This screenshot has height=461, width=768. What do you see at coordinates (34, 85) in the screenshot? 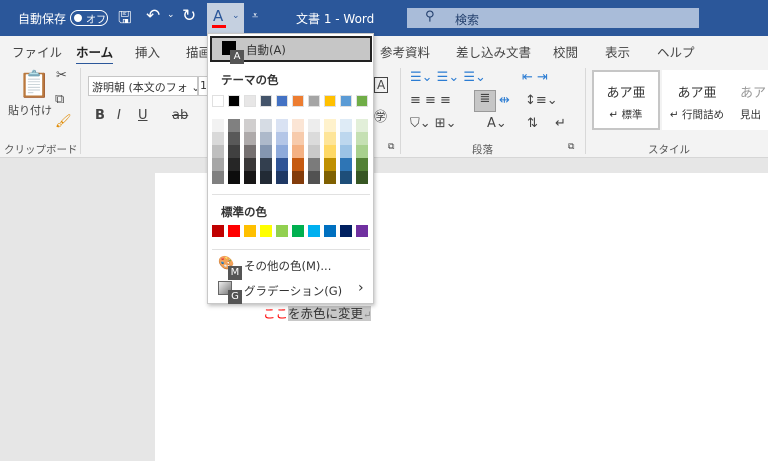
I see `paste-icon: 📋` at bounding box center [34, 85].